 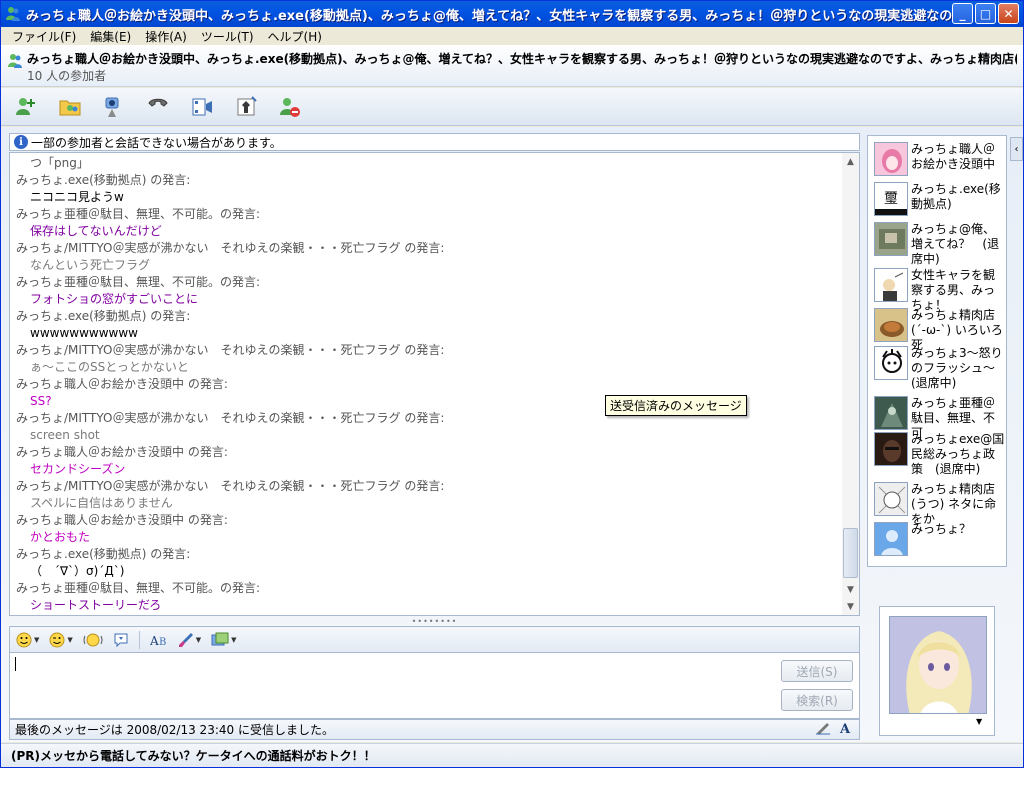 I want to click on promo-bar: (PR)メッセから電話してみない？ケータイへの通話料がおトク！！, so click(x=512, y=755).